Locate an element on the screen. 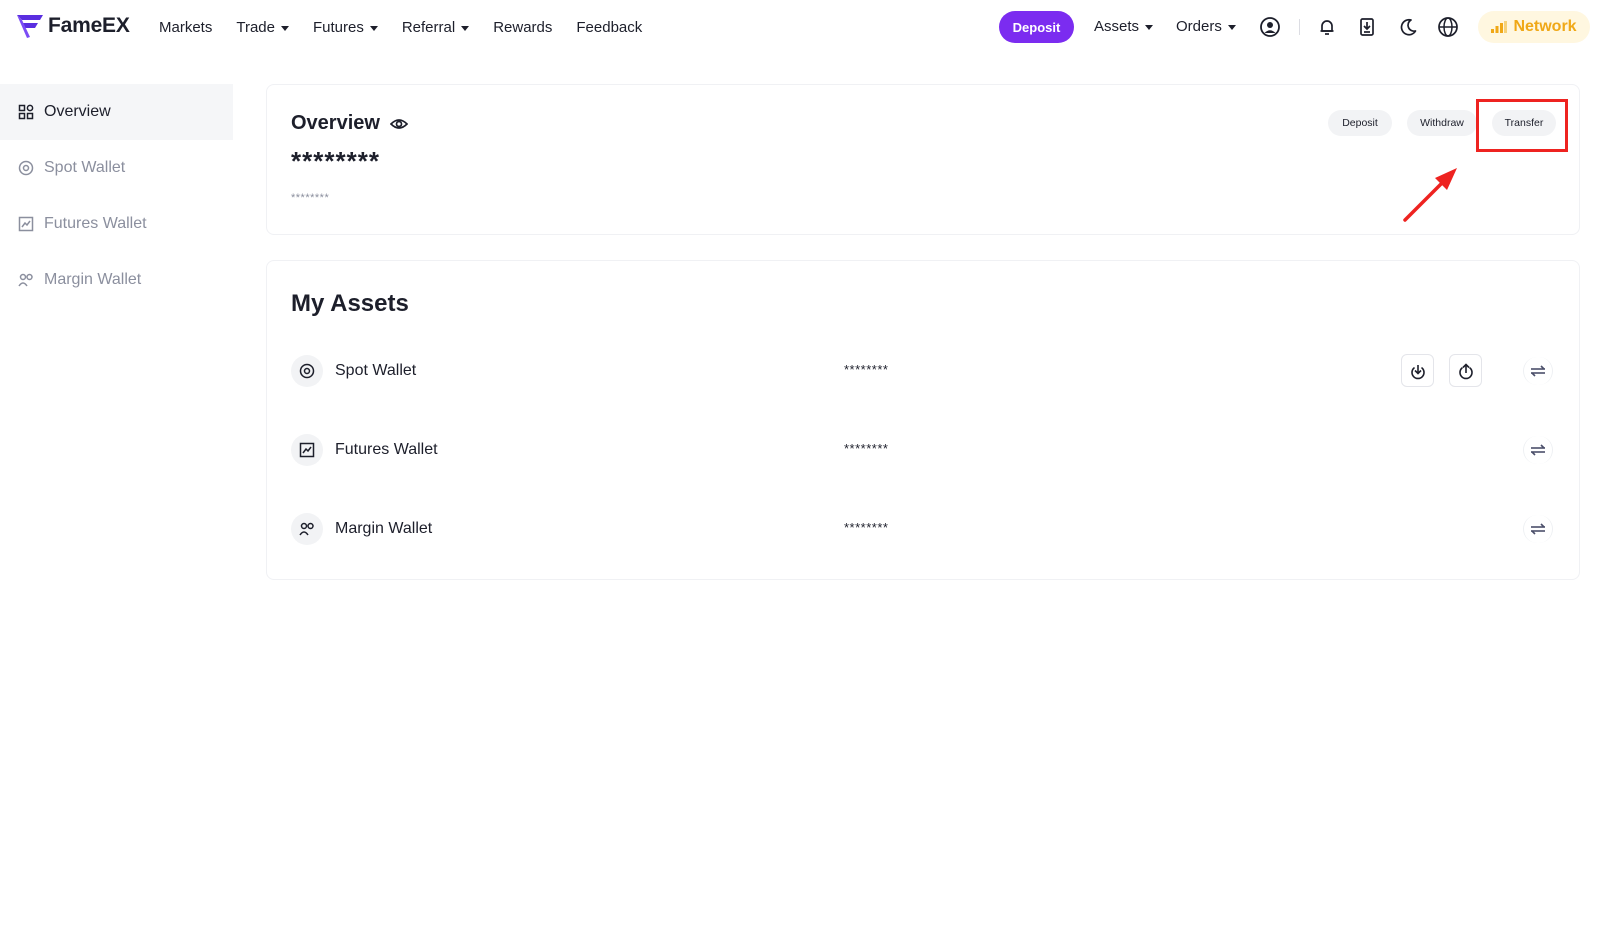  nav-trade-label: Trade is located at coordinates (255, 27).